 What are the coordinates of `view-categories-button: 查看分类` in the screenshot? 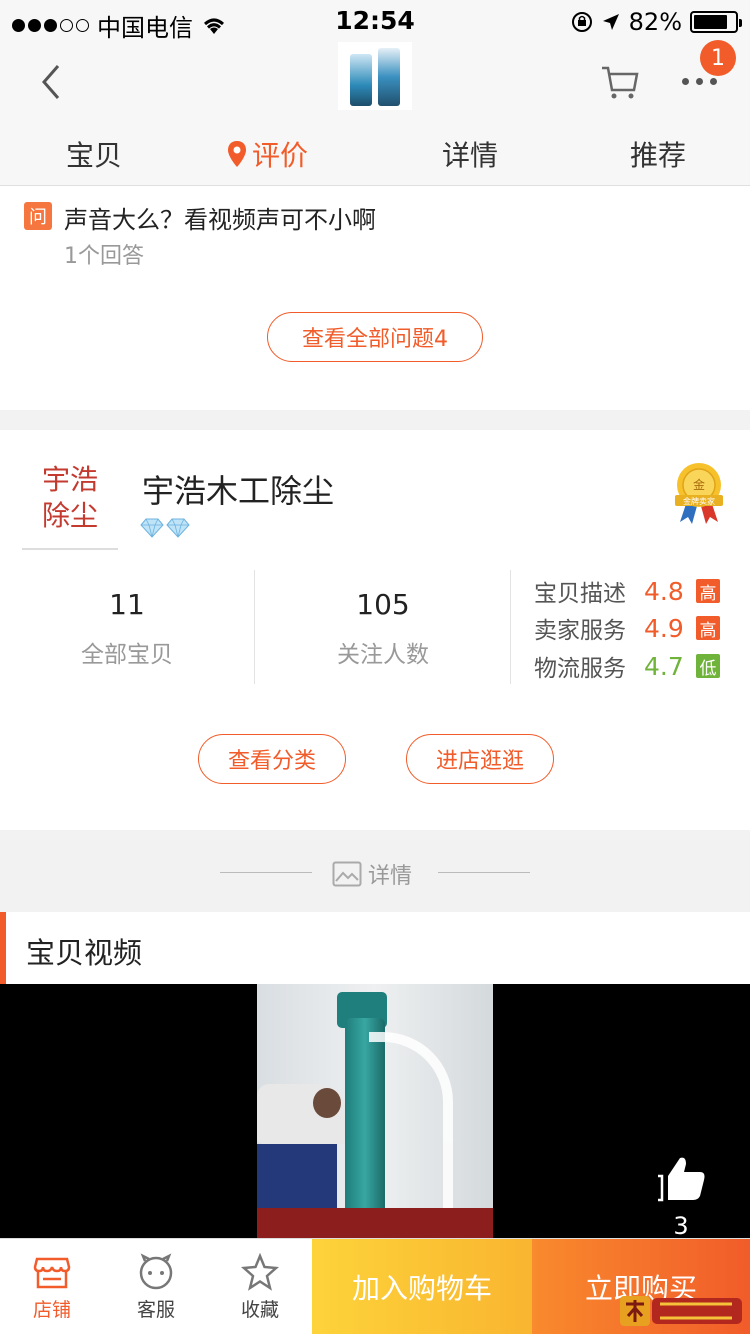 It's located at (272, 759).